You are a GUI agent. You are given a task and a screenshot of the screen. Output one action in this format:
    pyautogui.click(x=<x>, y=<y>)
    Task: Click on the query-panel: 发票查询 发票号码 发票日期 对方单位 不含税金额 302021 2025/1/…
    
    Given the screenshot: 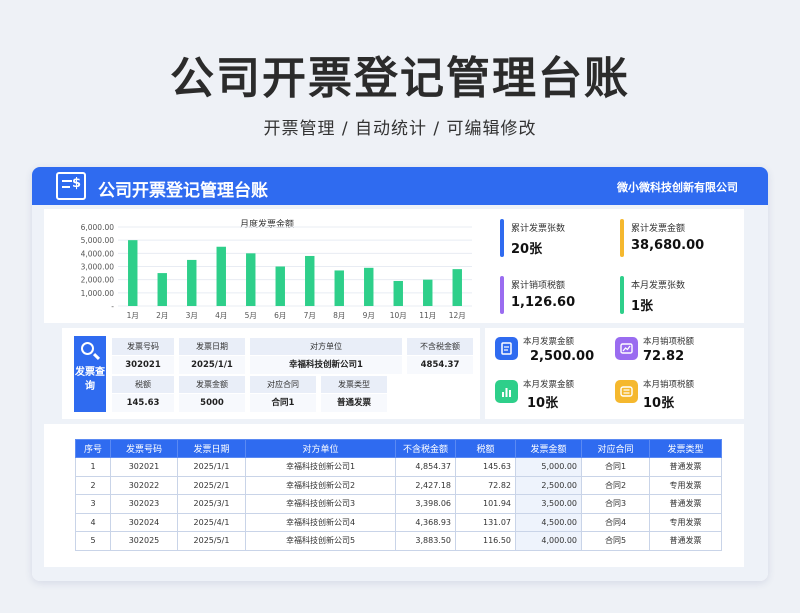 What is the action you would take?
    pyautogui.click(x=271, y=373)
    